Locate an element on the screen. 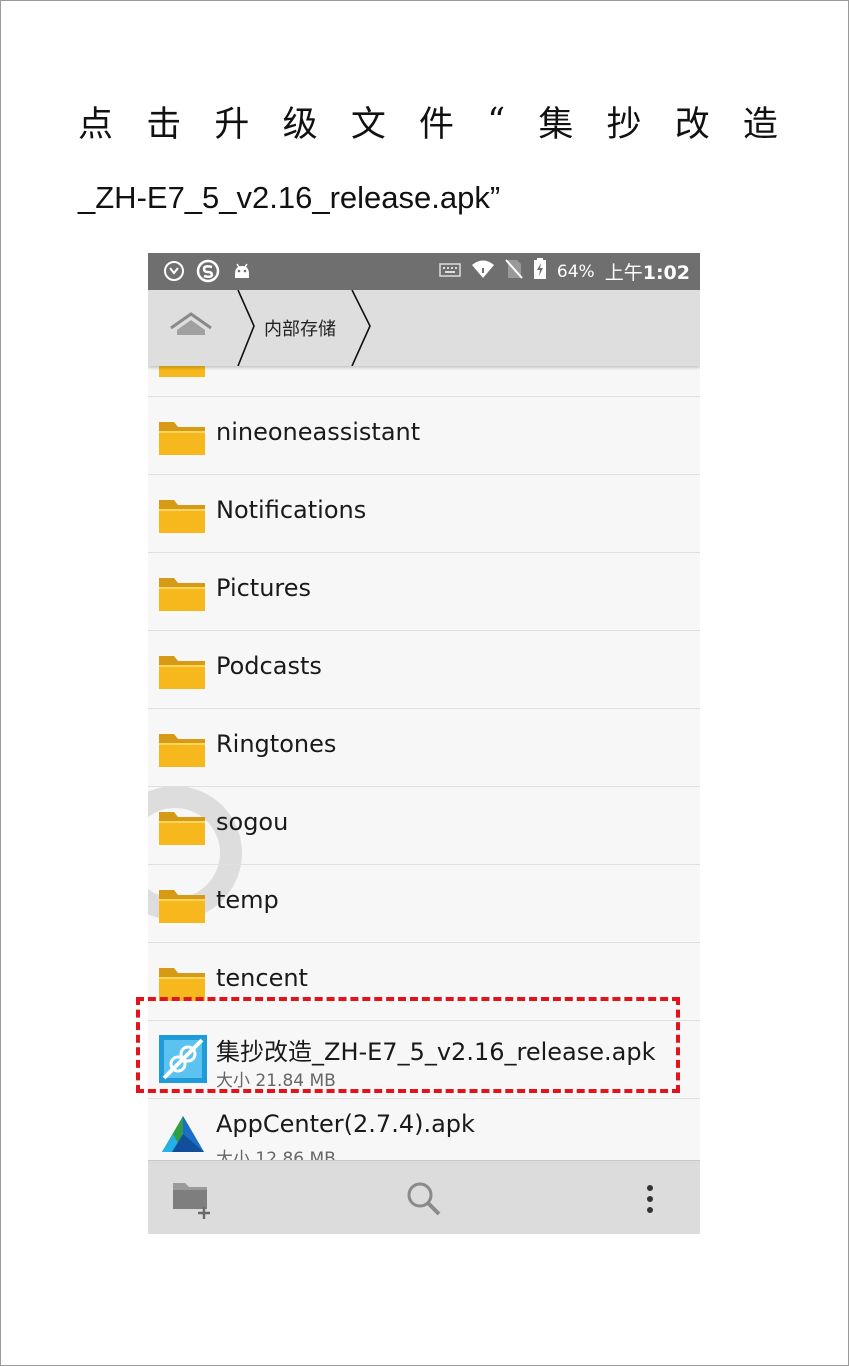 The width and height of the screenshot is (849, 1366). instruction-char: “ is located at coordinates (496, 121).